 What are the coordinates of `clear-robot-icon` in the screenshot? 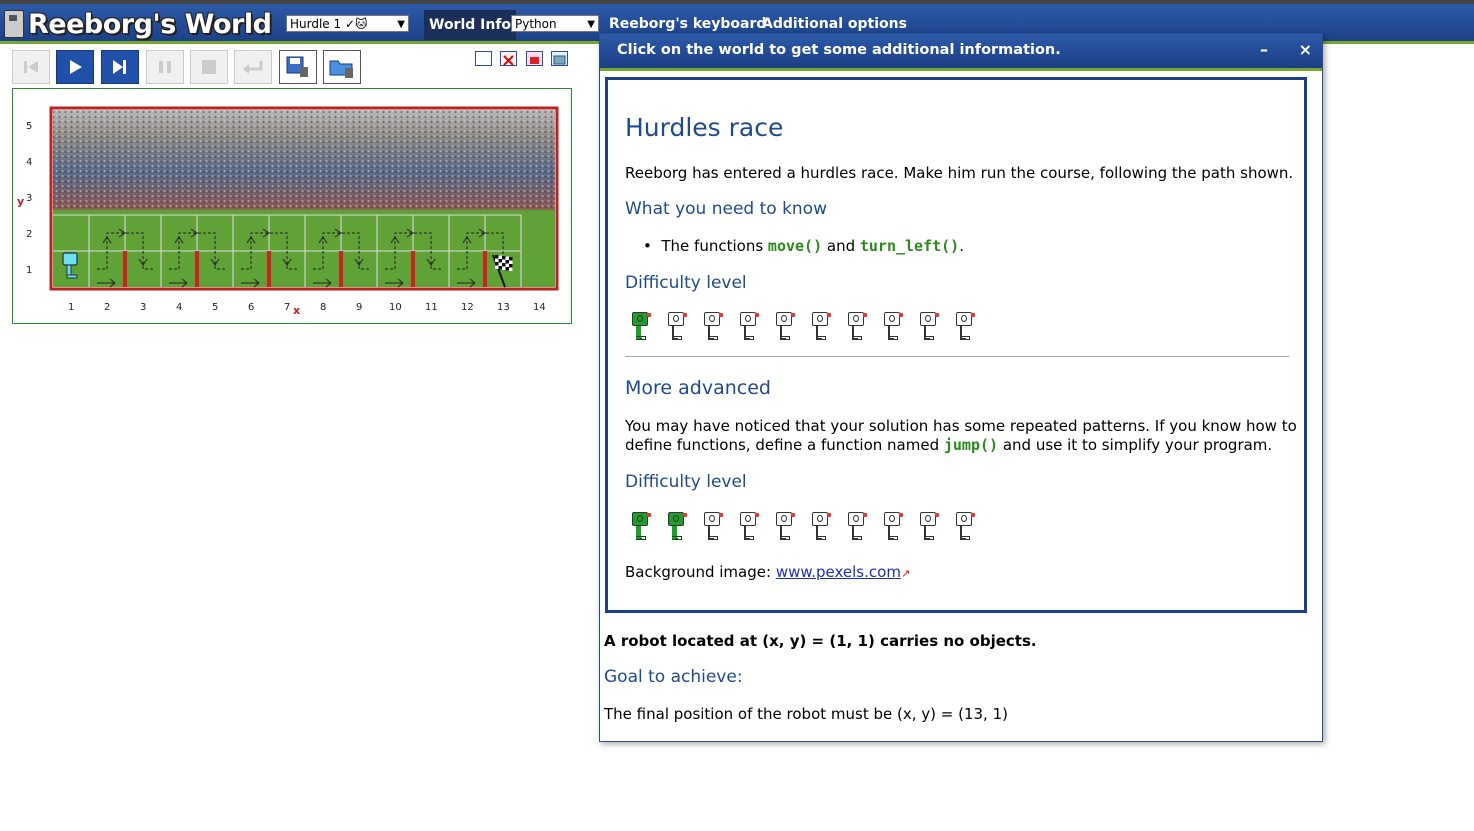 It's located at (508, 58).